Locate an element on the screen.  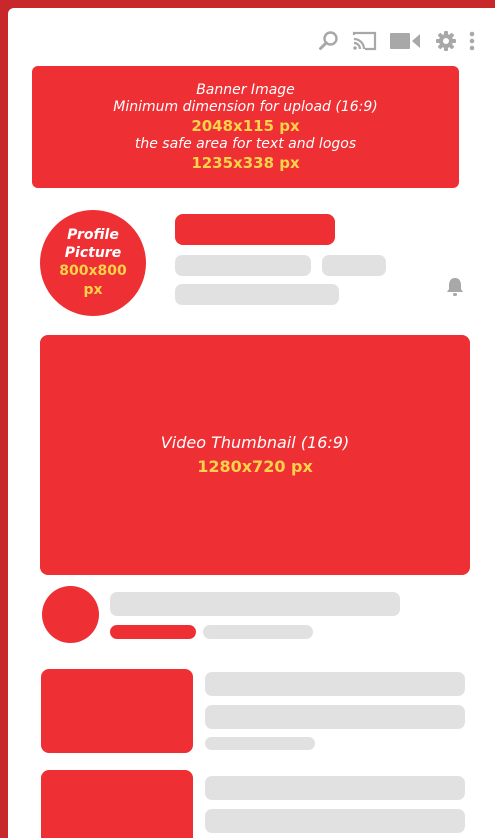
cast-icon is located at coordinates (365, 41).